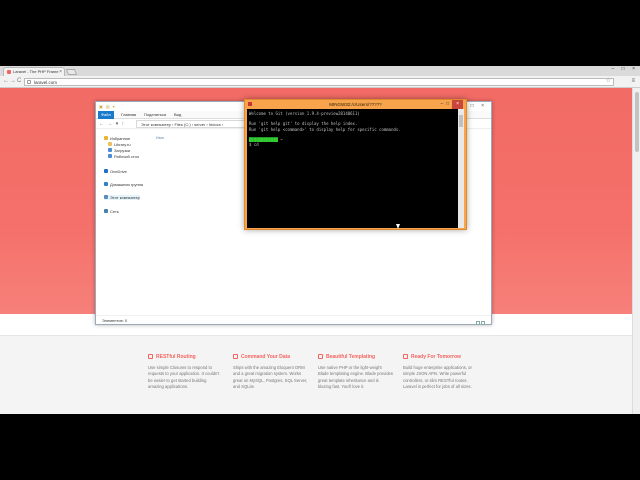 This screenshot has width=640, height=480. Describe the element at coordinates (281, 140) in the screenshot. I see `terminal-prompt-path: ~` at that location.